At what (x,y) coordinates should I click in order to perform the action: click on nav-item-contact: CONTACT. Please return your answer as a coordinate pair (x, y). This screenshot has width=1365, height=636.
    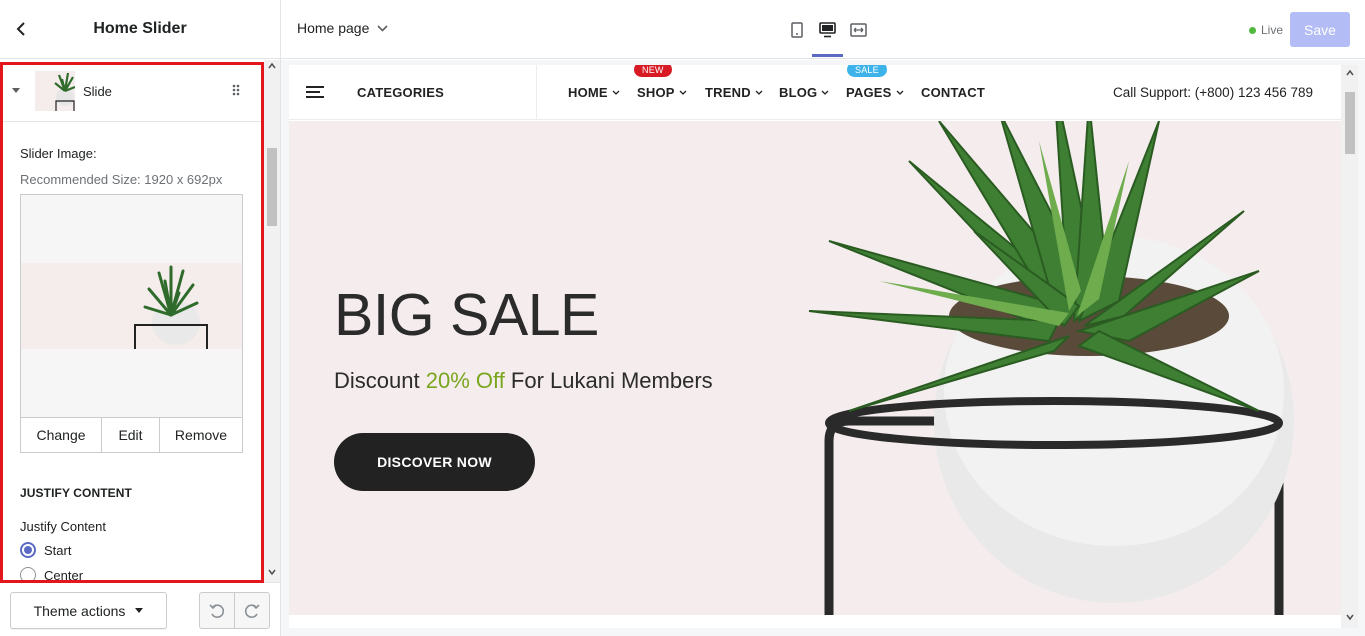
    Looking at the image, I should click on (953, 92).